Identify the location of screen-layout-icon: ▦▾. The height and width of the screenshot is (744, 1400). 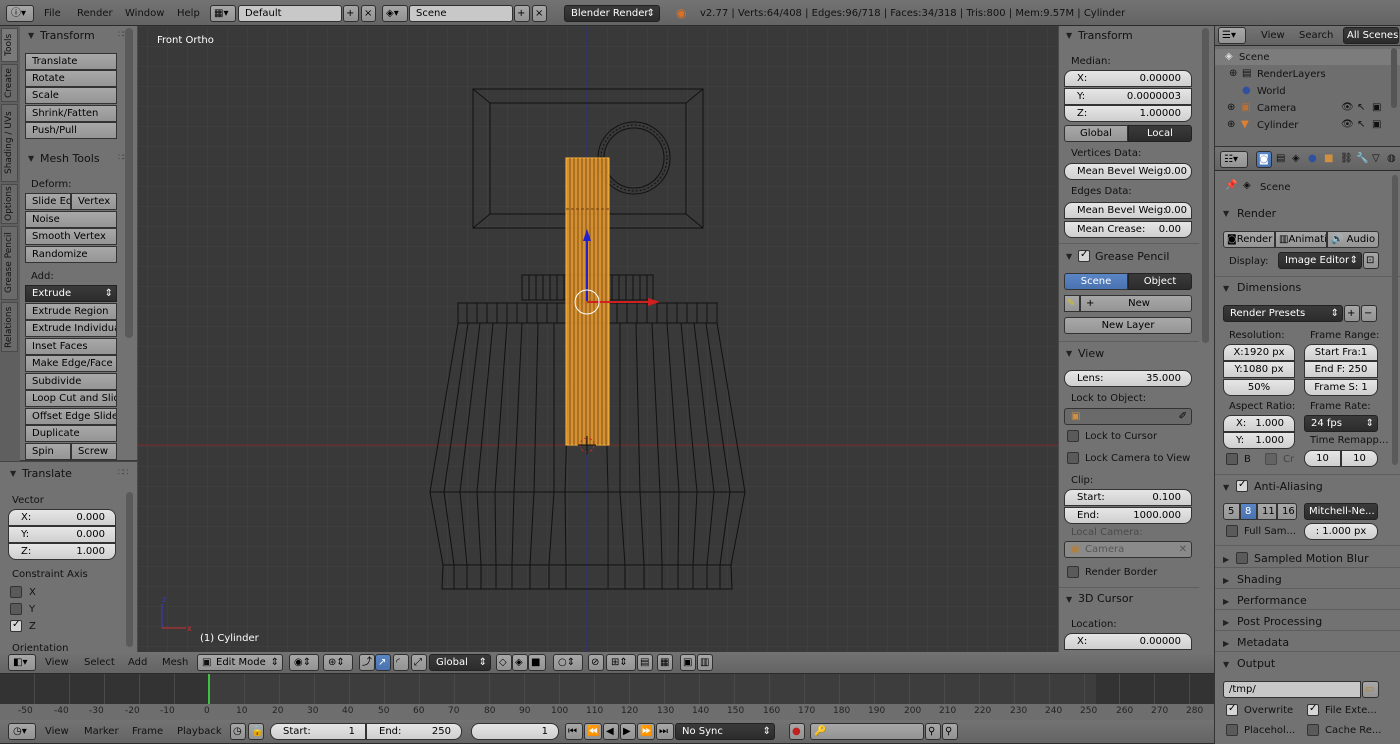
(223, 13).